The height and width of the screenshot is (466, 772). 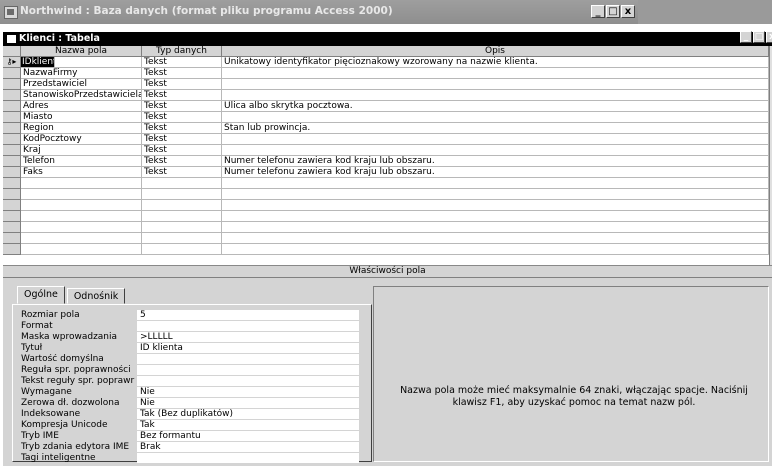 What do you see at coordinates (38, 62) in the screenshot?
I see `field-name-cell: IDklienta` at bounding box center [38, 62].